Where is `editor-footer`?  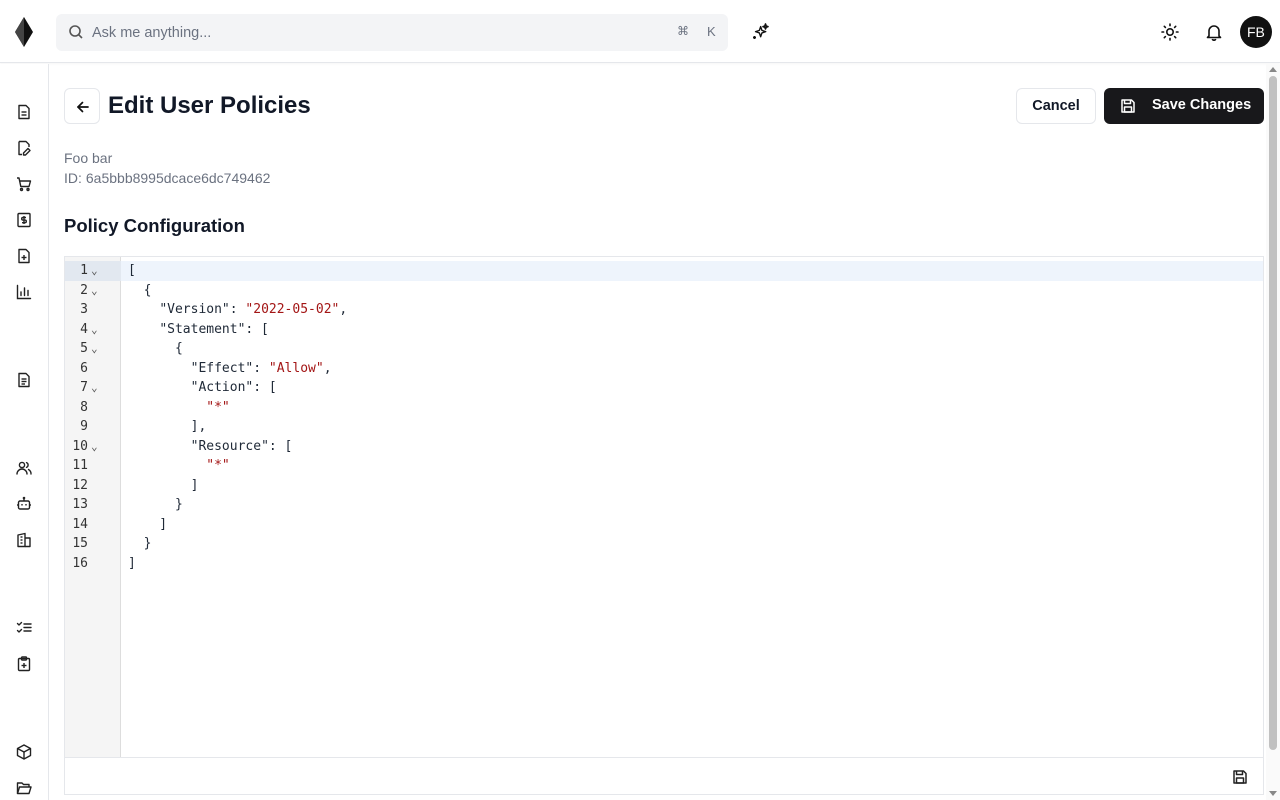
editor-footer is located at coordinates (664, 776).